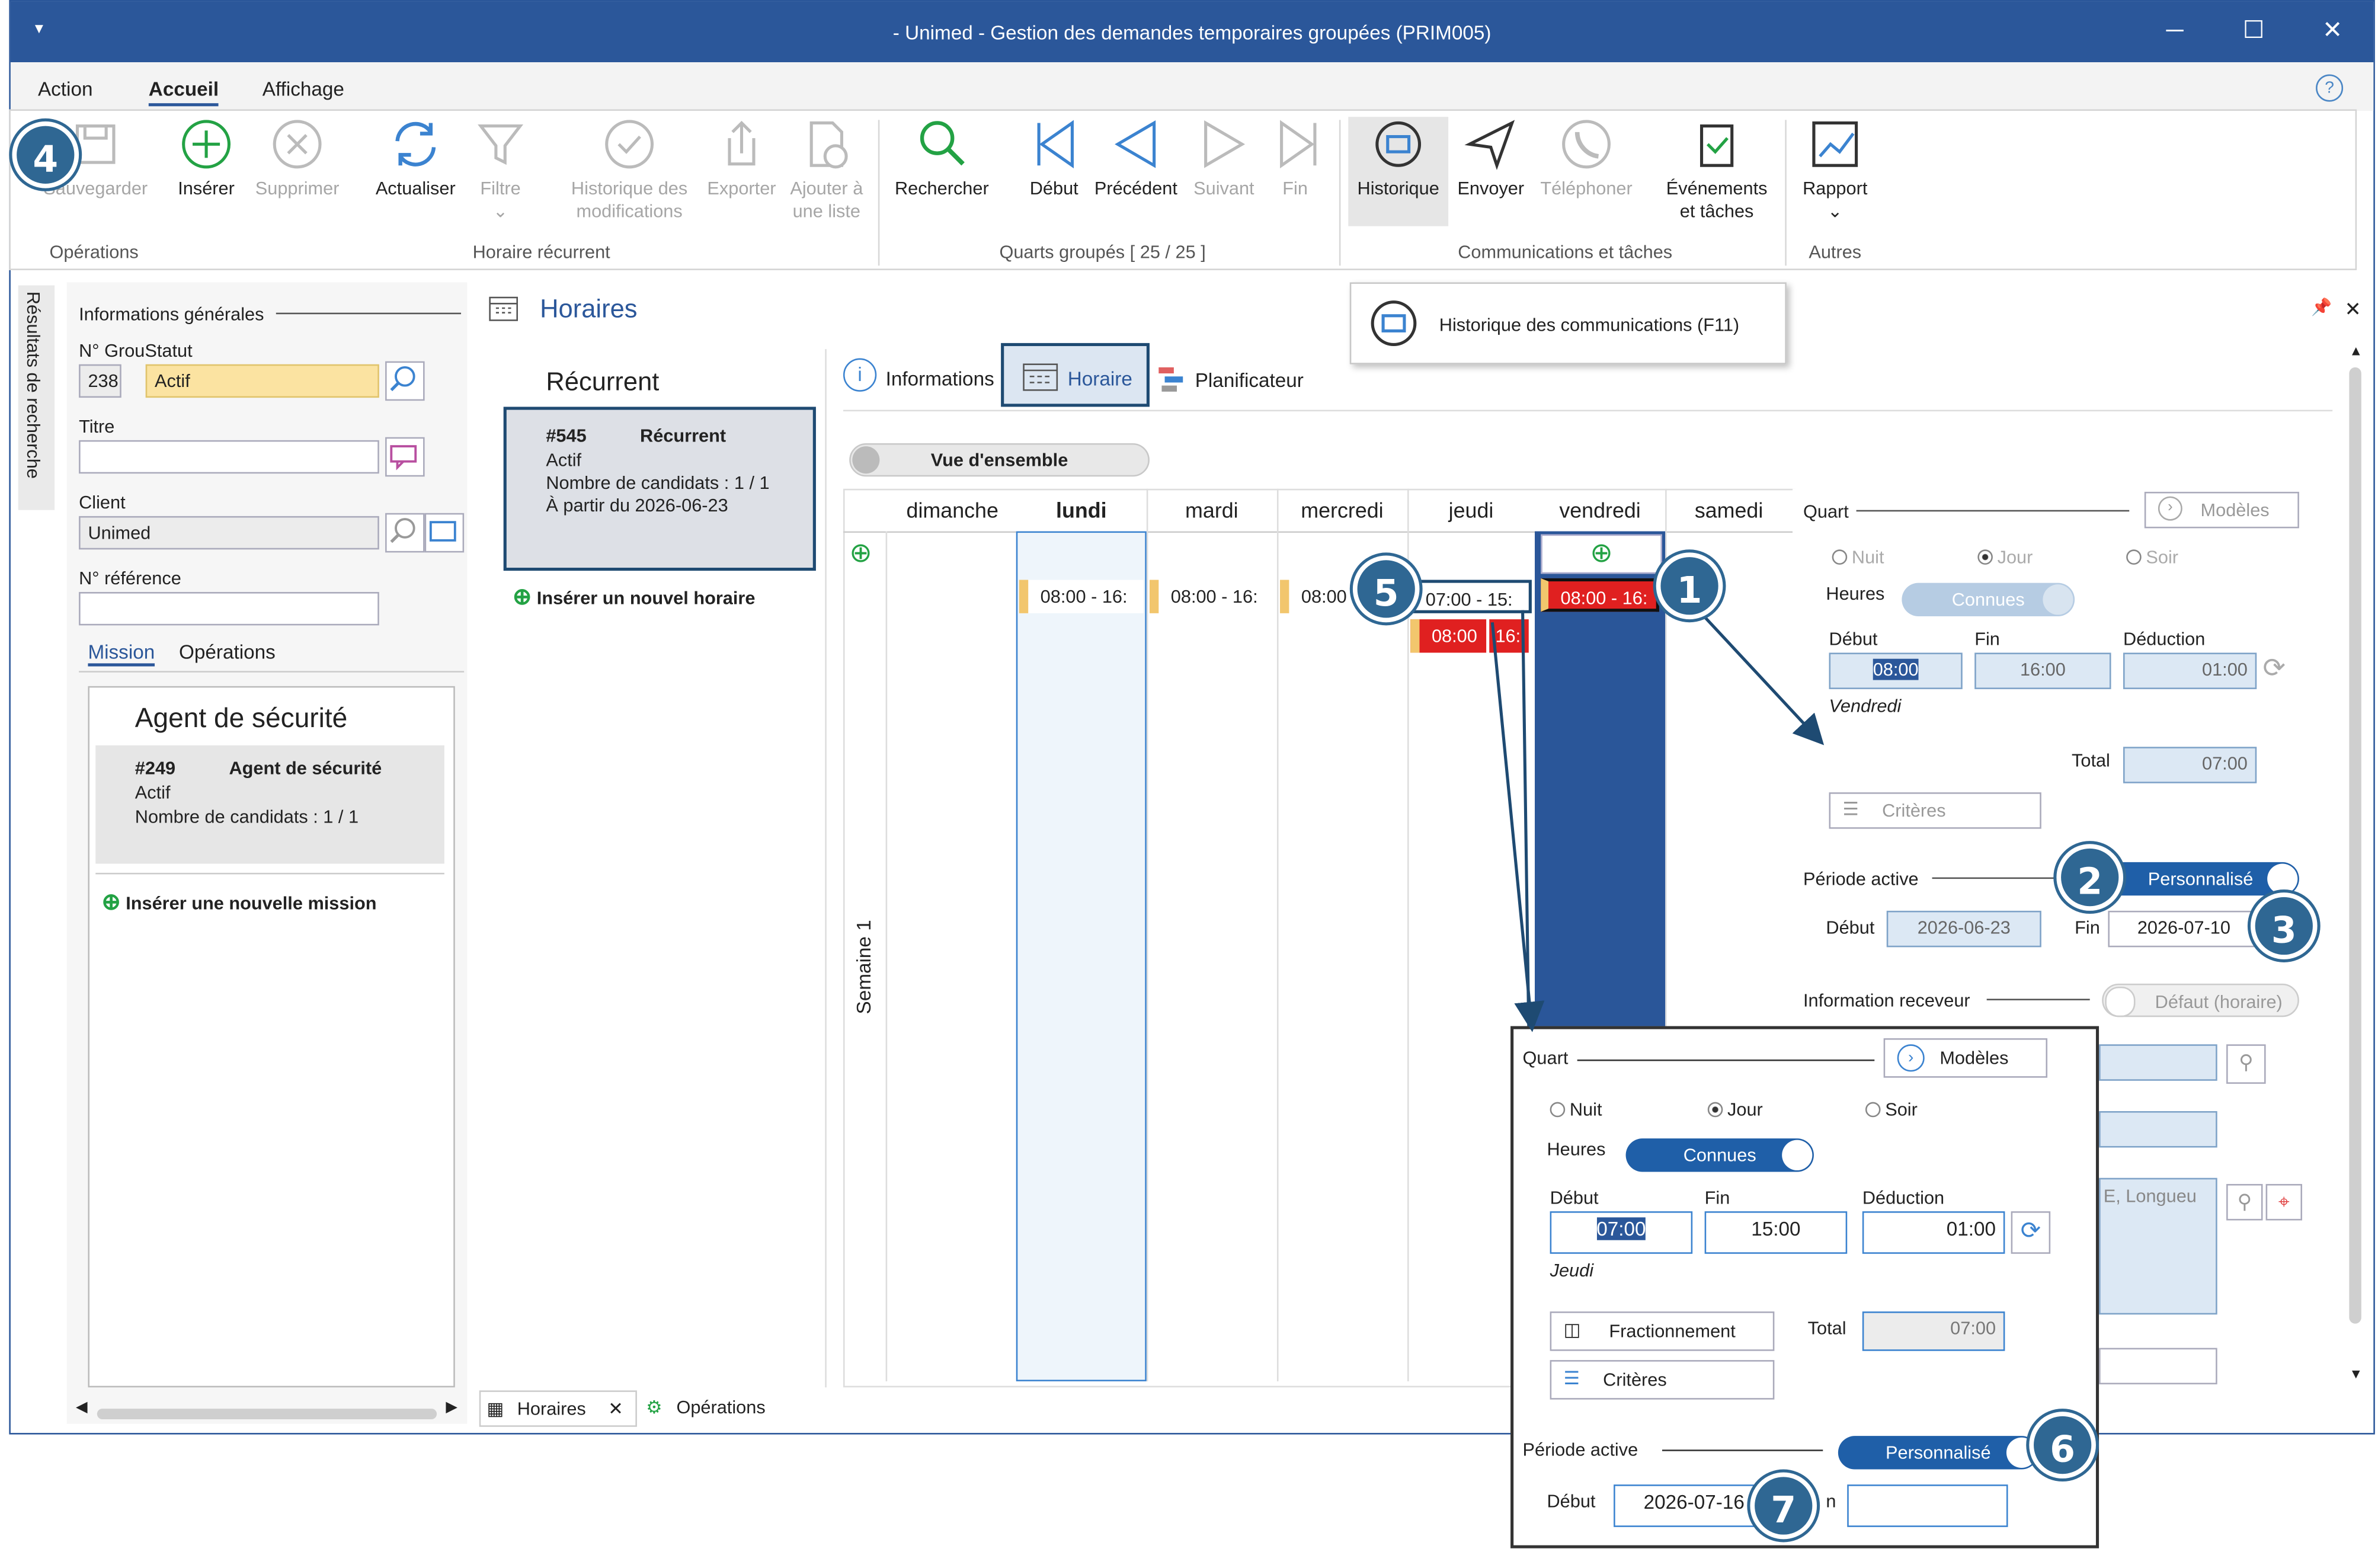 The height and width of the screenshot is (1568, 2378). What do you see at coordinates (2090, 877) in the screenshot?
I see `callout-badge-2: 2` at bounding box center [2090, 877].